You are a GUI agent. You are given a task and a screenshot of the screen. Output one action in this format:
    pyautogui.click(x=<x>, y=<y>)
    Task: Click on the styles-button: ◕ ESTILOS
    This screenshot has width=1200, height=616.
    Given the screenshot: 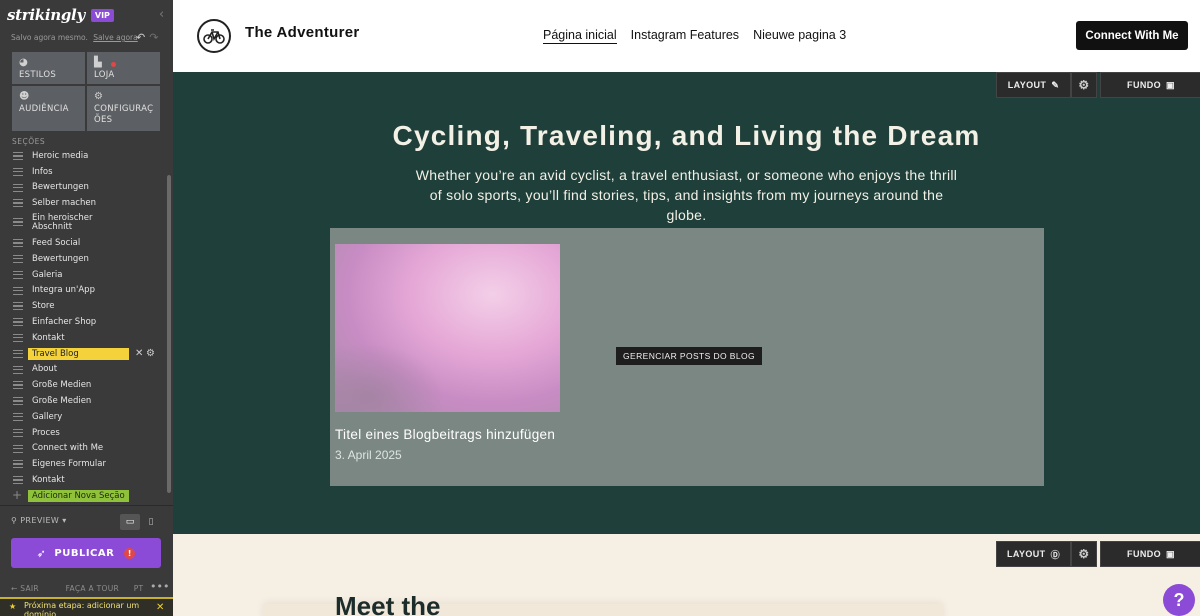 What is the action you would take?
    pyautogui.click(x=48, y=68)
    